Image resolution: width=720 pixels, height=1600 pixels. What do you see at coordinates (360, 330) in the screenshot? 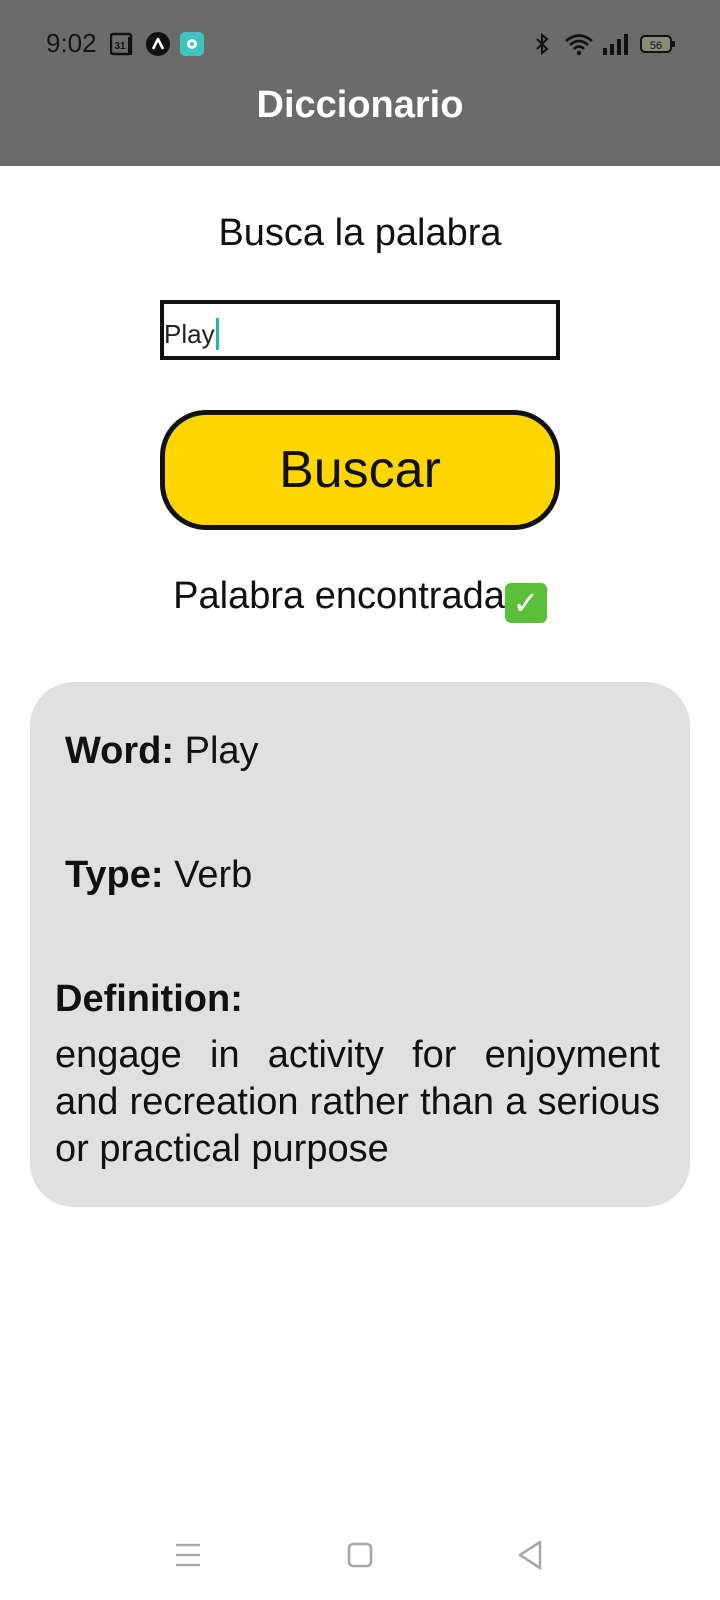
I see `search-input: Play` at bounding box center [360, 330].